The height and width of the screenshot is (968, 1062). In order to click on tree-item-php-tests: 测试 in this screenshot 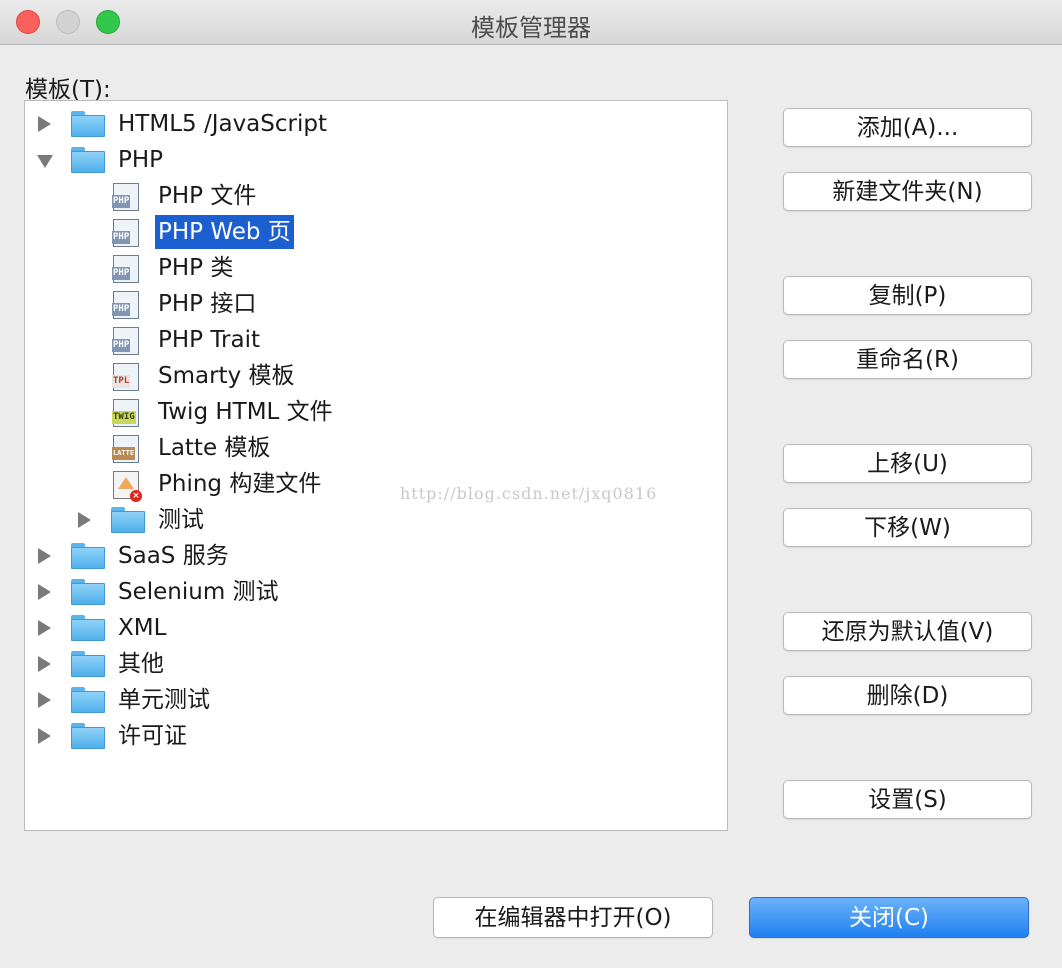, I will do `click(375, 520)`.